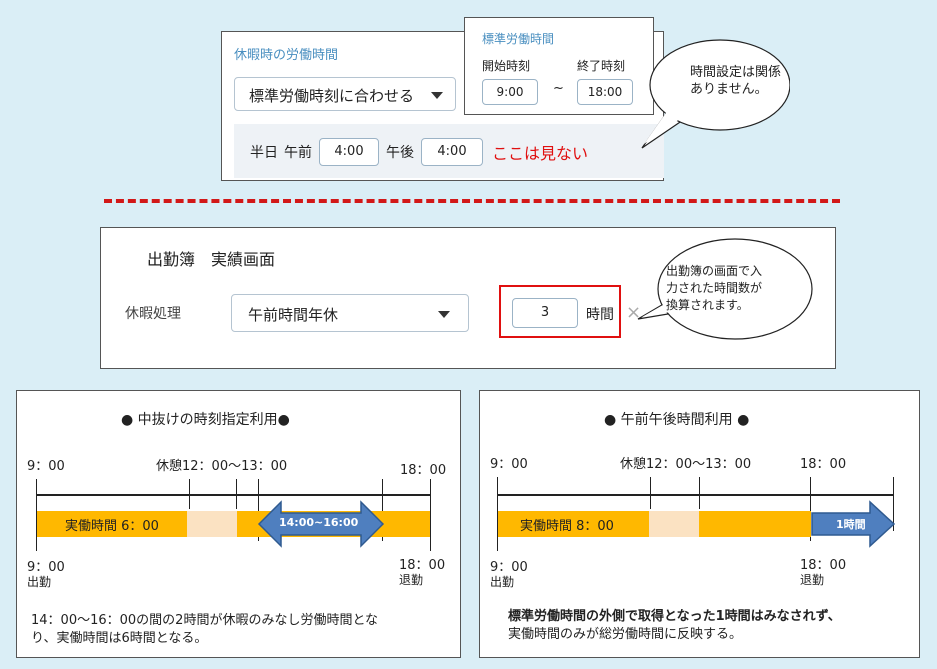 This screenshot has width=937, height=669. I want to click on left-note-line1: 14：00～16：00の間の2時間が休暇のみなし労働時間とな, so click(205, 620).